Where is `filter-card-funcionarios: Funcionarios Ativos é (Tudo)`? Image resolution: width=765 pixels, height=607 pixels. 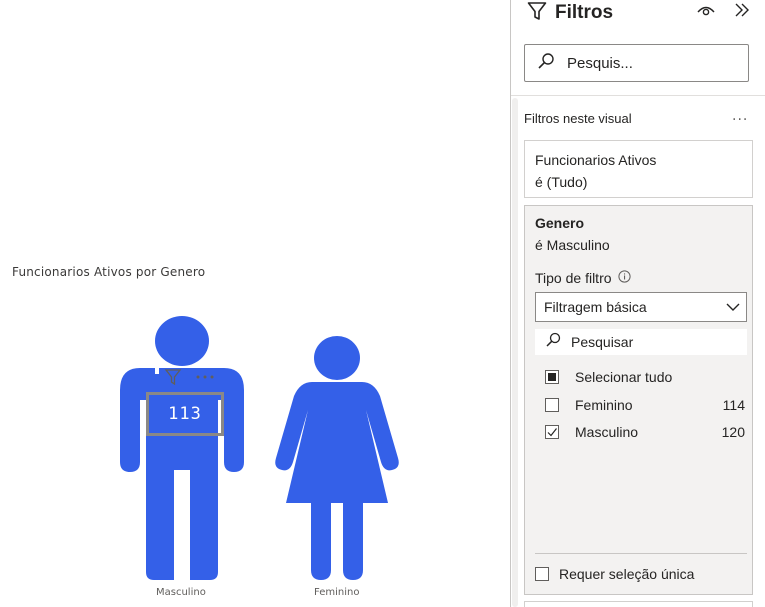 filter-card-funcionarios: Funcionarios Ativos é (Tudo) is located at coordinates (638, 169).